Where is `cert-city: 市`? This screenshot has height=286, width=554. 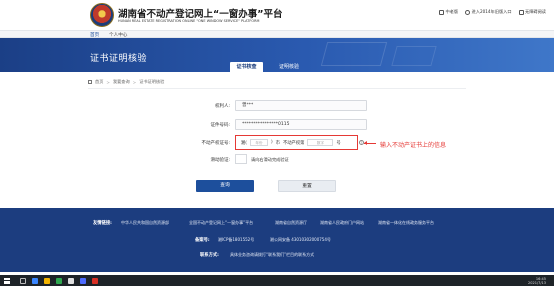
cert-city: 市 is located at coordinates (277, 143).